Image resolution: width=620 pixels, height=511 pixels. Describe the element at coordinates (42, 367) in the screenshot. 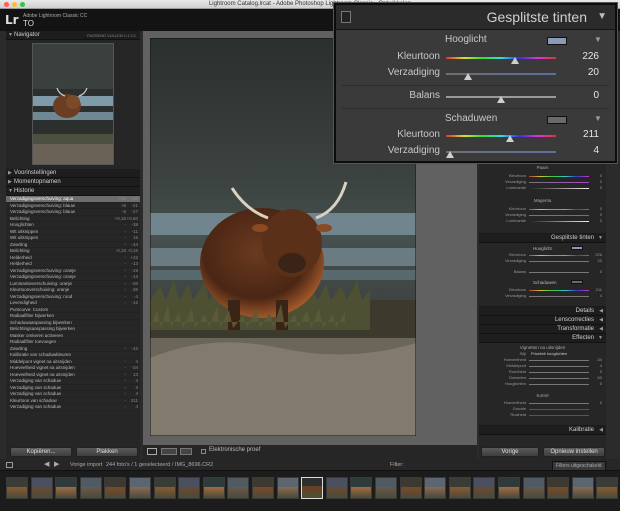

I see `history-item-label: Hoeveelheid vignet na uitsnijden` at that location.